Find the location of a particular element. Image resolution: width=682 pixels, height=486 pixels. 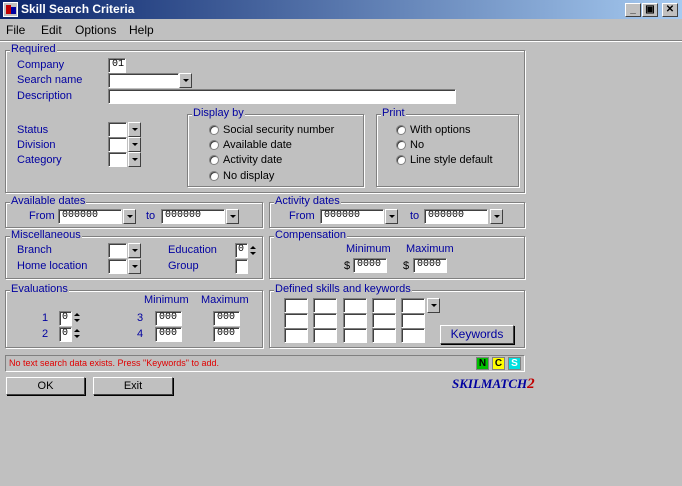

compensation-maximum-currency: $ is located at coordinates (406, 266).